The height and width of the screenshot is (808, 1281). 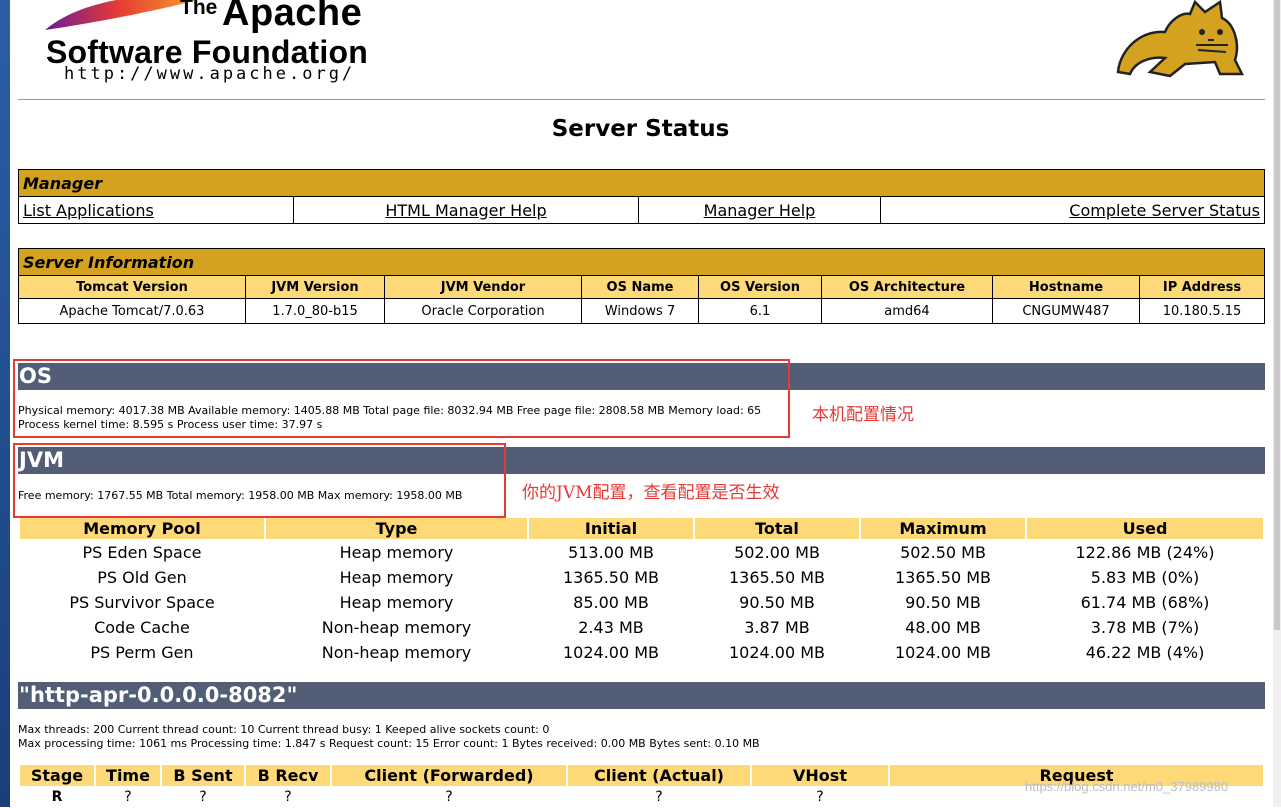 I want to click on pool-total: 3.87 MB, so click(x=777, y=627).